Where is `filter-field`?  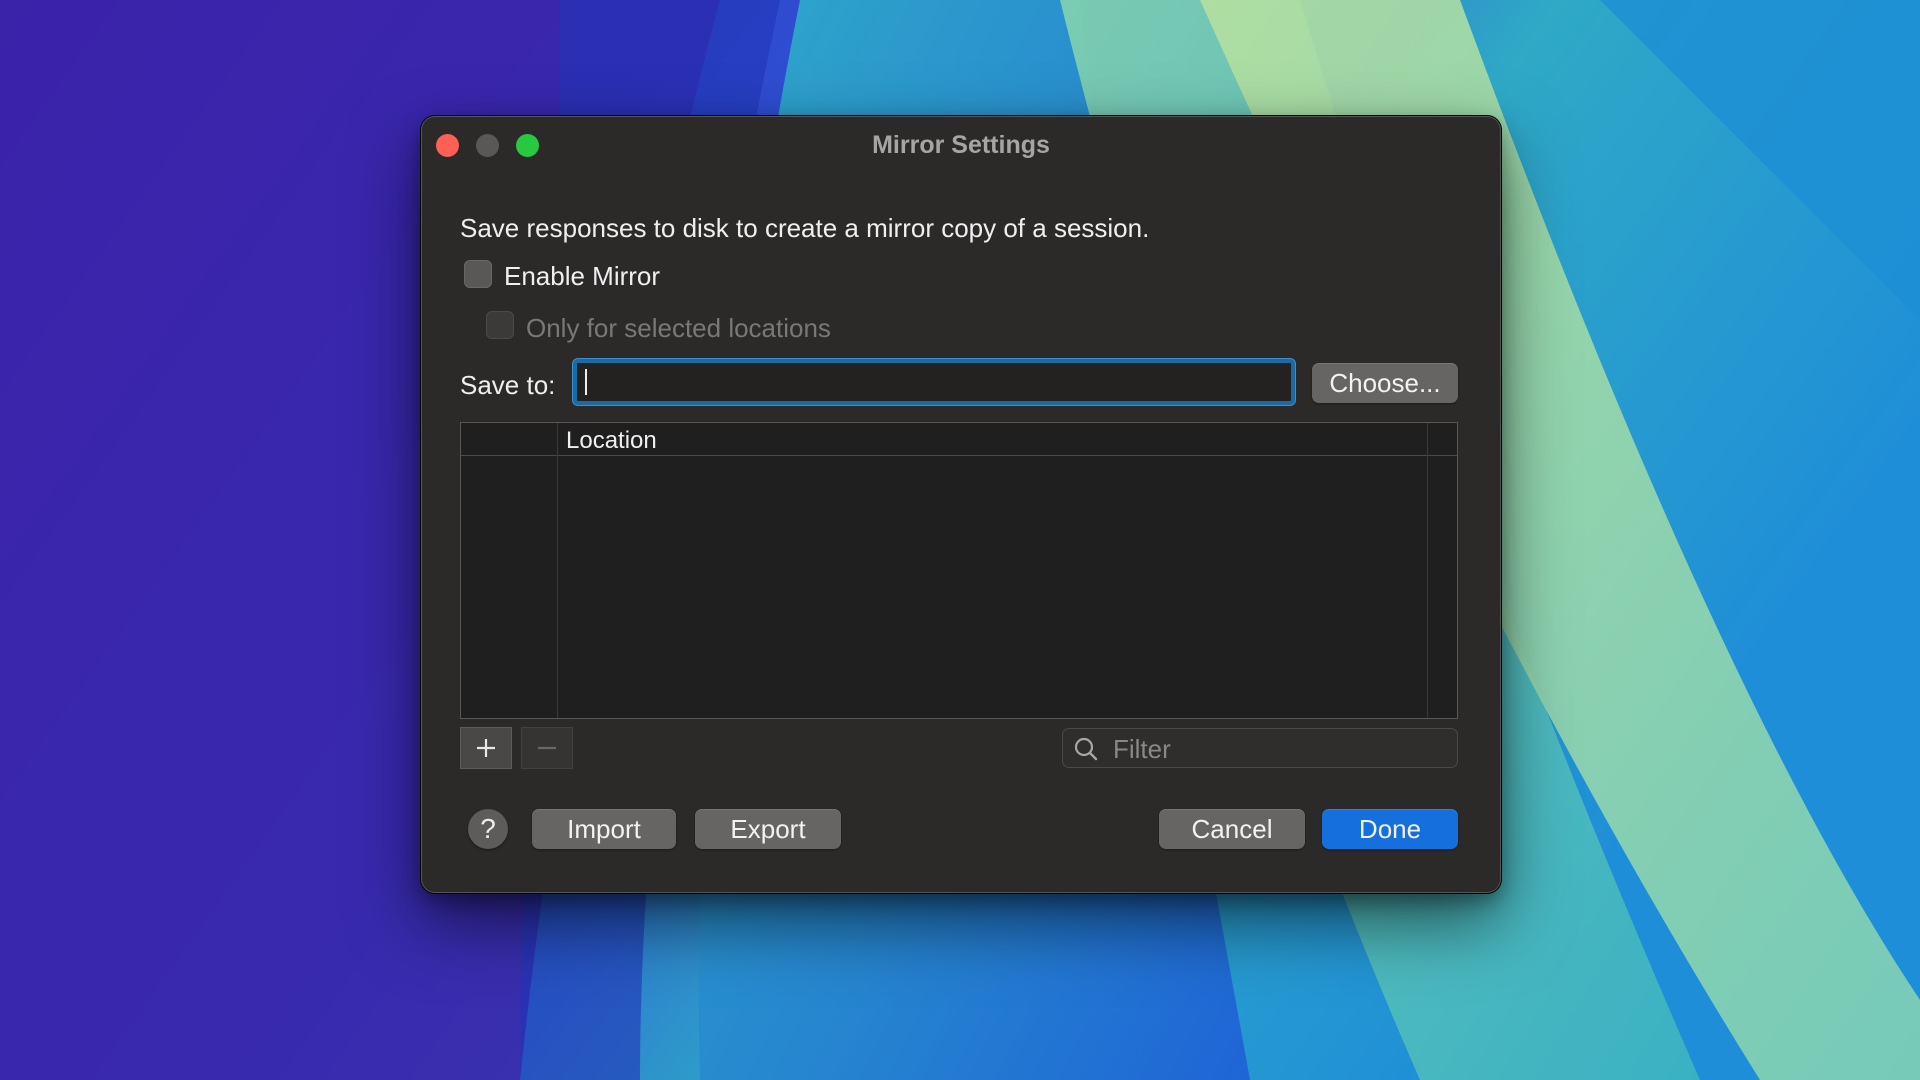 filter-field is located at coordinates (1260, 748).